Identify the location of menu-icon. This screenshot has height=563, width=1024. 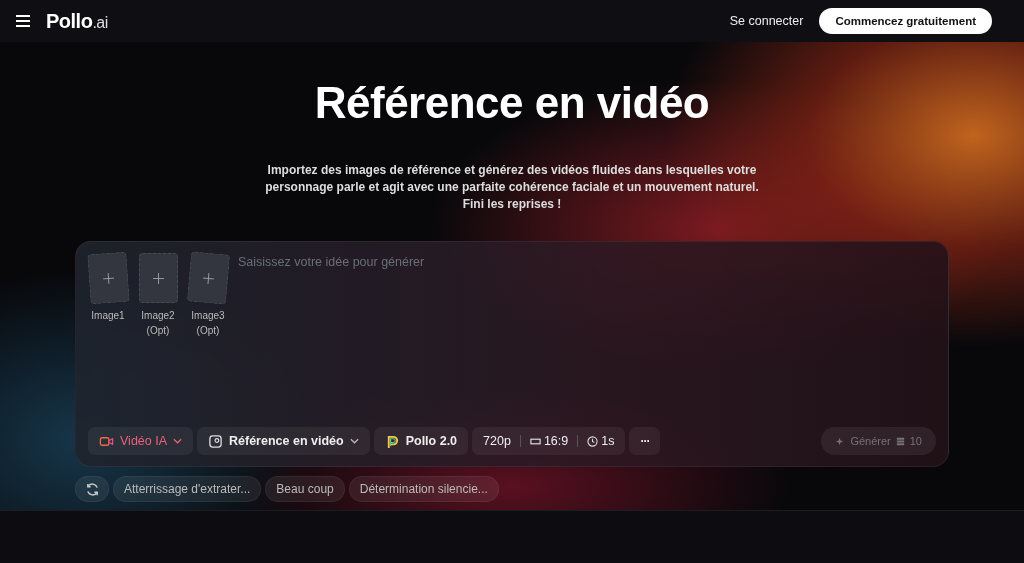
(23, 21).